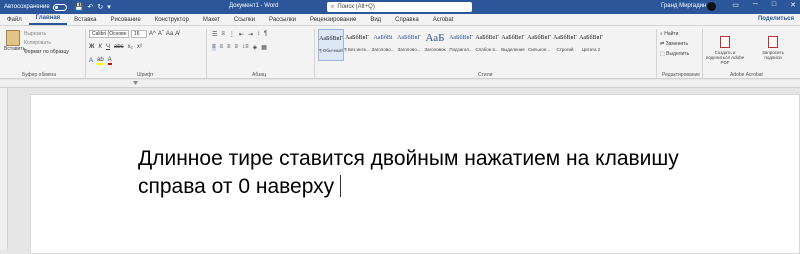  I want to click on tab-11: Acrobat, so click(443, 21).